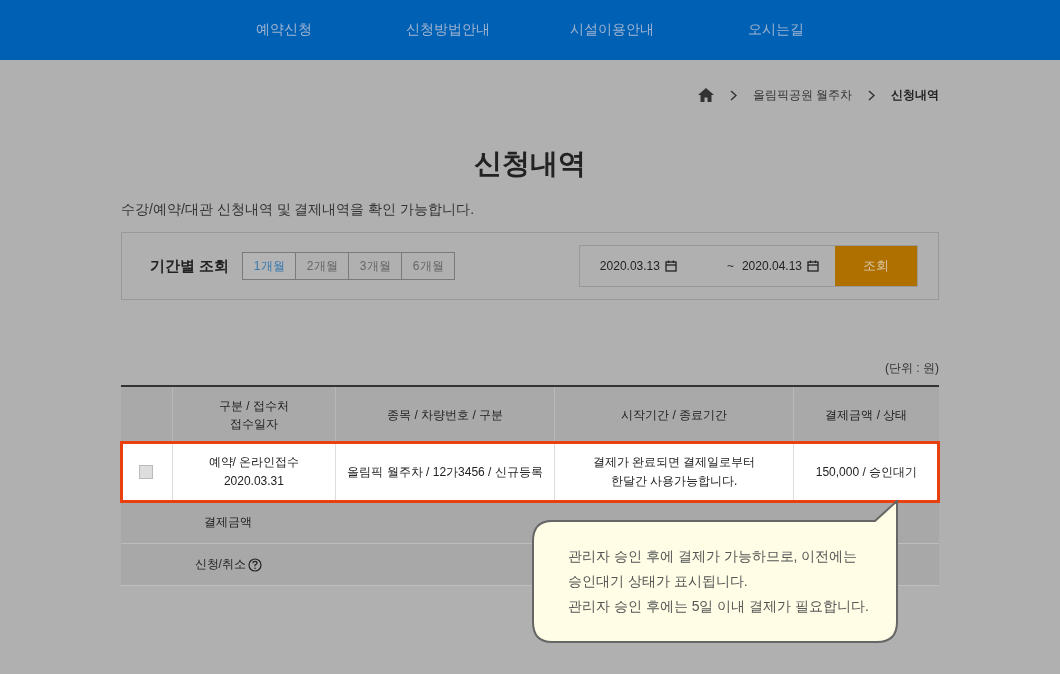 This screenshot has height=674, width=1060. I want to click on table-cell: 예약/ 온라인접수 2020.03.31, so click(254, 472).